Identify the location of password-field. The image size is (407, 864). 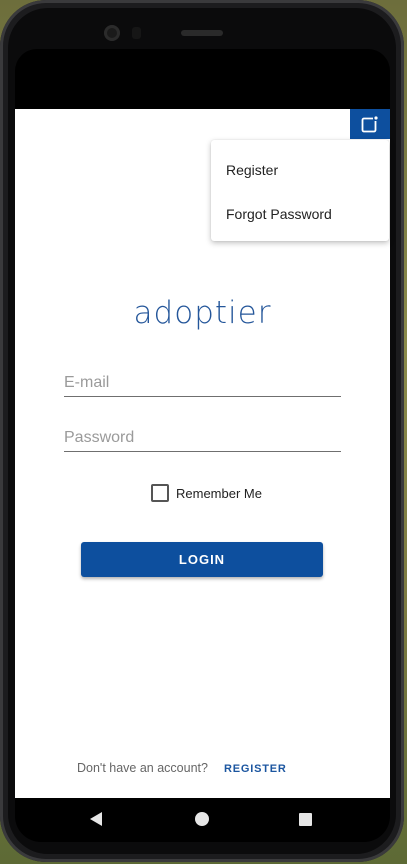
(202, 438).